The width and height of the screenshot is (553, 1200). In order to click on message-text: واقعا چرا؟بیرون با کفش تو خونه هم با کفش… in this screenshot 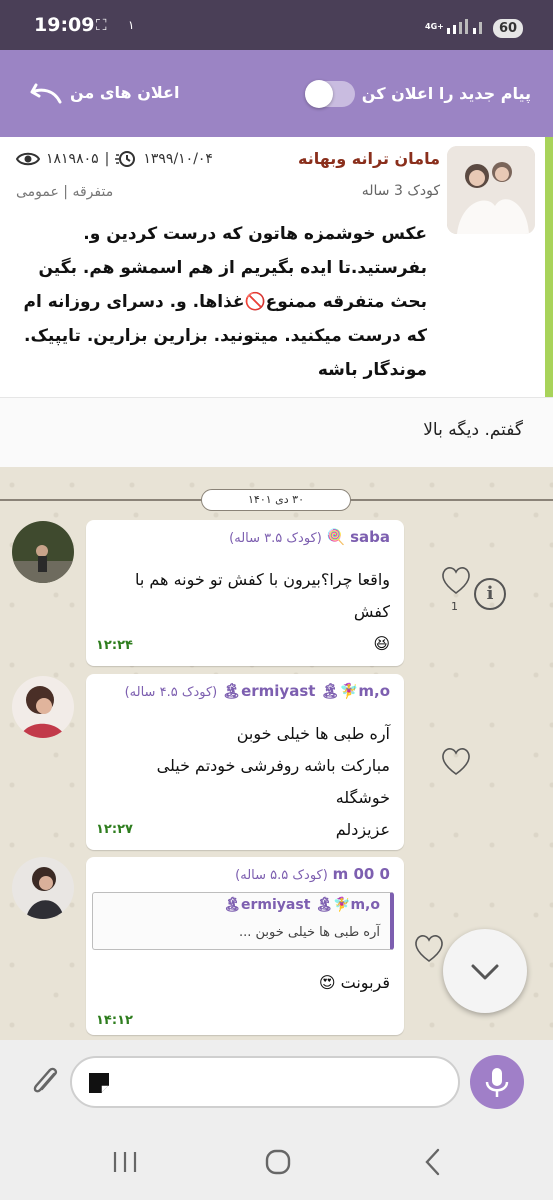, I will do `click(245, 612)`.